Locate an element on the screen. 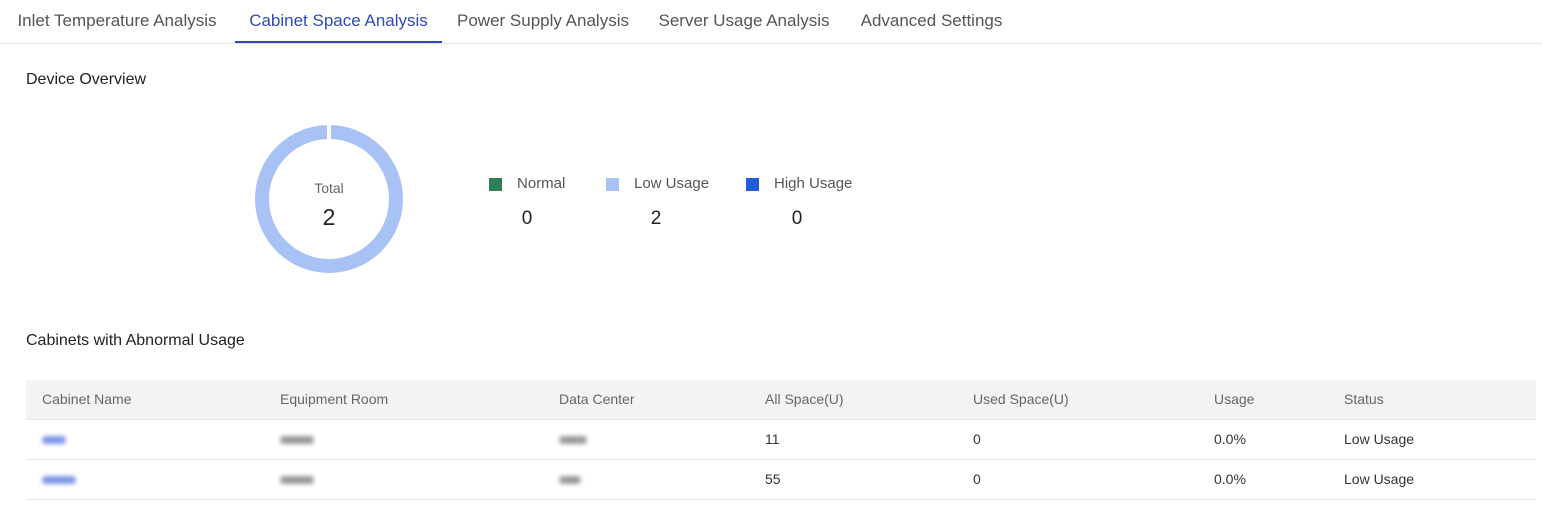 This screenshot has width=1542, height=531. table-row: 11 0 0.0% Low Usage is located at coordinates (781, 440).